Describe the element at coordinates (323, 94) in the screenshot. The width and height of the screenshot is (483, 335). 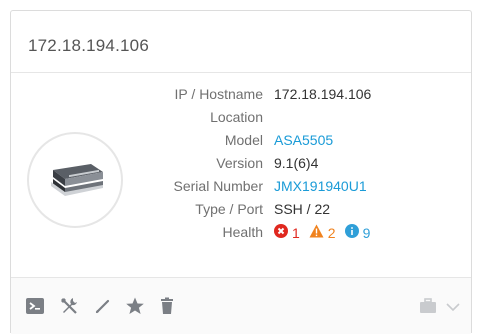
I see `detail-value: 172.18.194.106` at that location.